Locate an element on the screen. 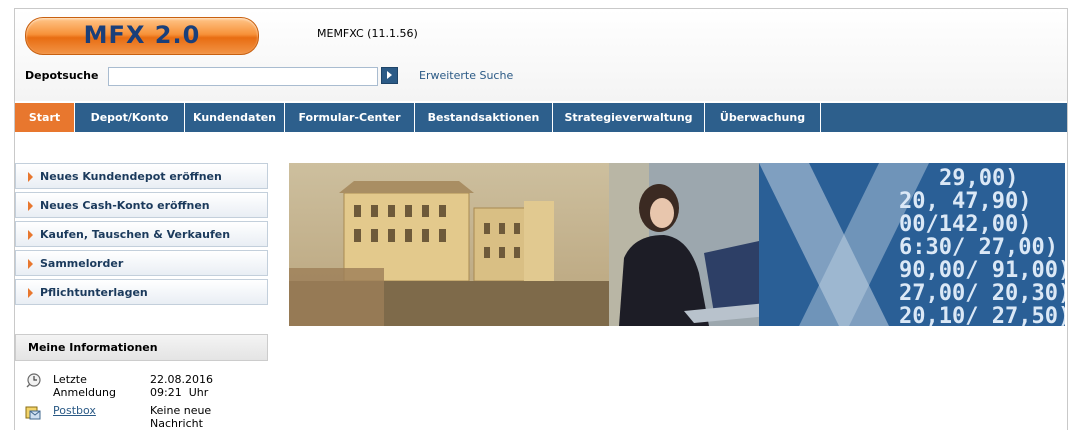 The width and height of the screenshot is (1068, 430). last-login-label: Letzte Anmeldung is located at coordinates (84, 386).